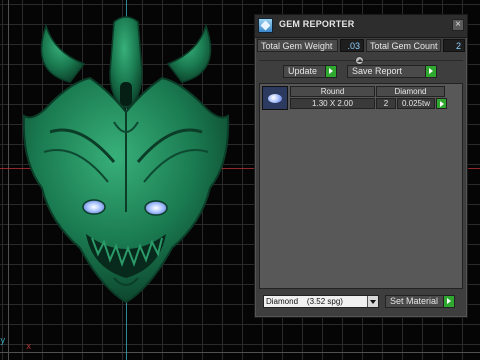  What do you see at coordinates (304, 301) in the screenshot?
I see `material-select-value: Diamond (3.52 spg)` at bounding box center [304, 301].